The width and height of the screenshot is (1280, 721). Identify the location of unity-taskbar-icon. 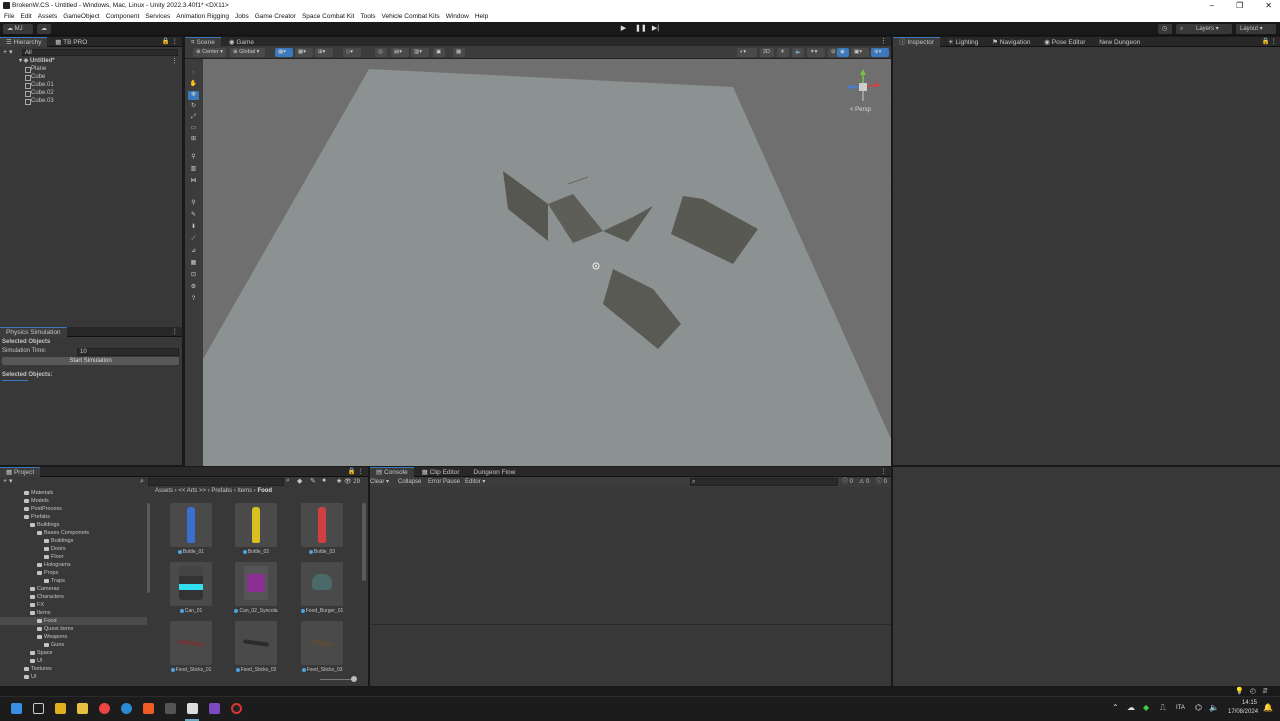
(192, 708).